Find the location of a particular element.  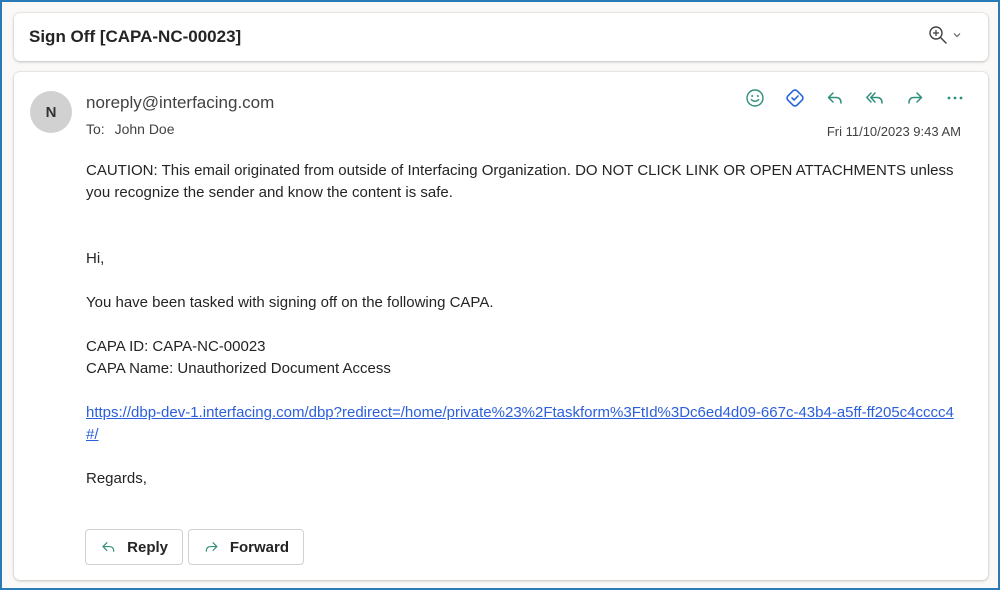

recipient-line: To: John Doe is located at coordinates (130, 129).